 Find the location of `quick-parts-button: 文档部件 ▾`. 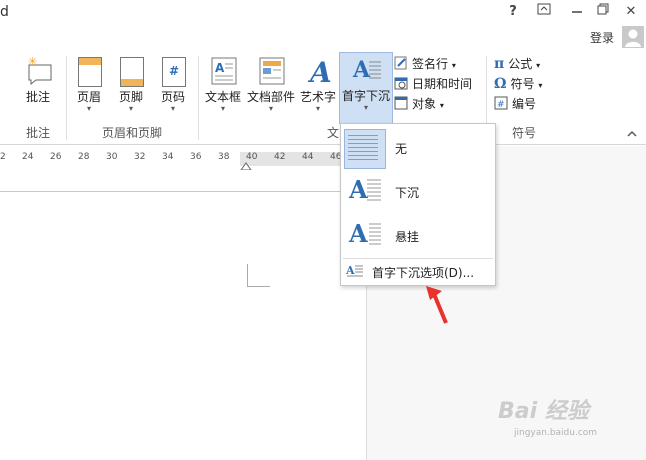

quick-parts-button: 文档部件 ▾ is located at coordinates (271, 85).